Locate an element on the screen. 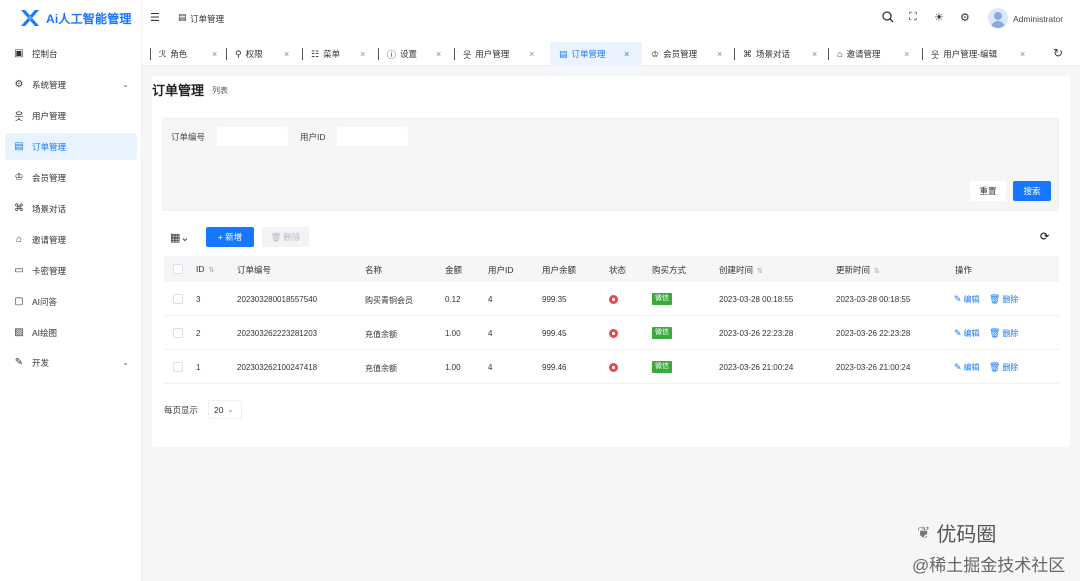 The width and height of the screenshot is (1080, 581). tab-label: 会员管理 is located at coordinates (680, 54).